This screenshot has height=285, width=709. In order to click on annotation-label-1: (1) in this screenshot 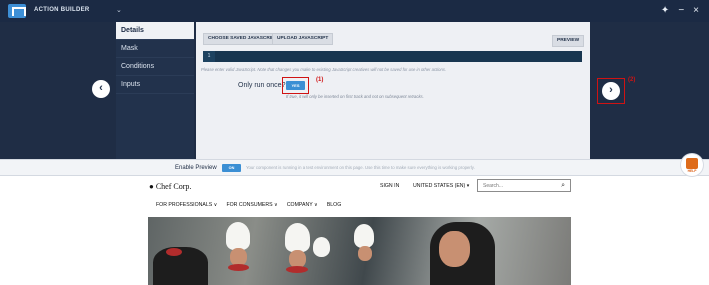, I will do `click(320, 80)`.